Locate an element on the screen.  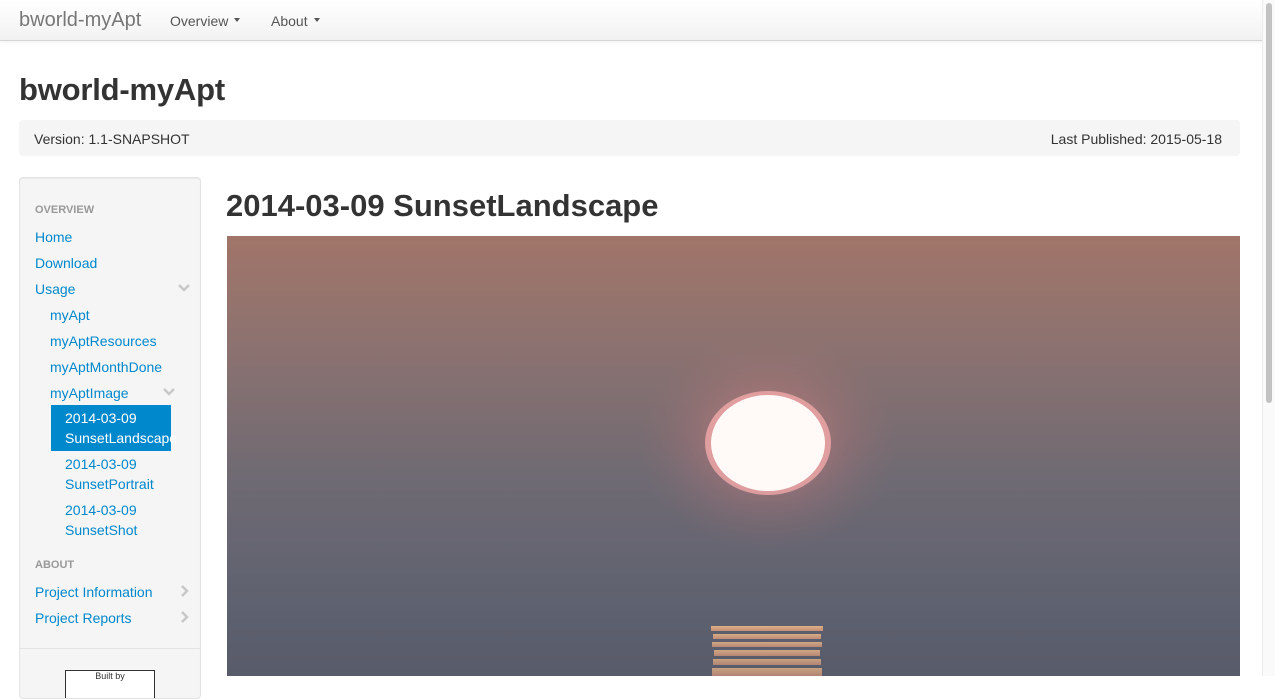
built-by-label: Built by is located at coordinates (110, 676).